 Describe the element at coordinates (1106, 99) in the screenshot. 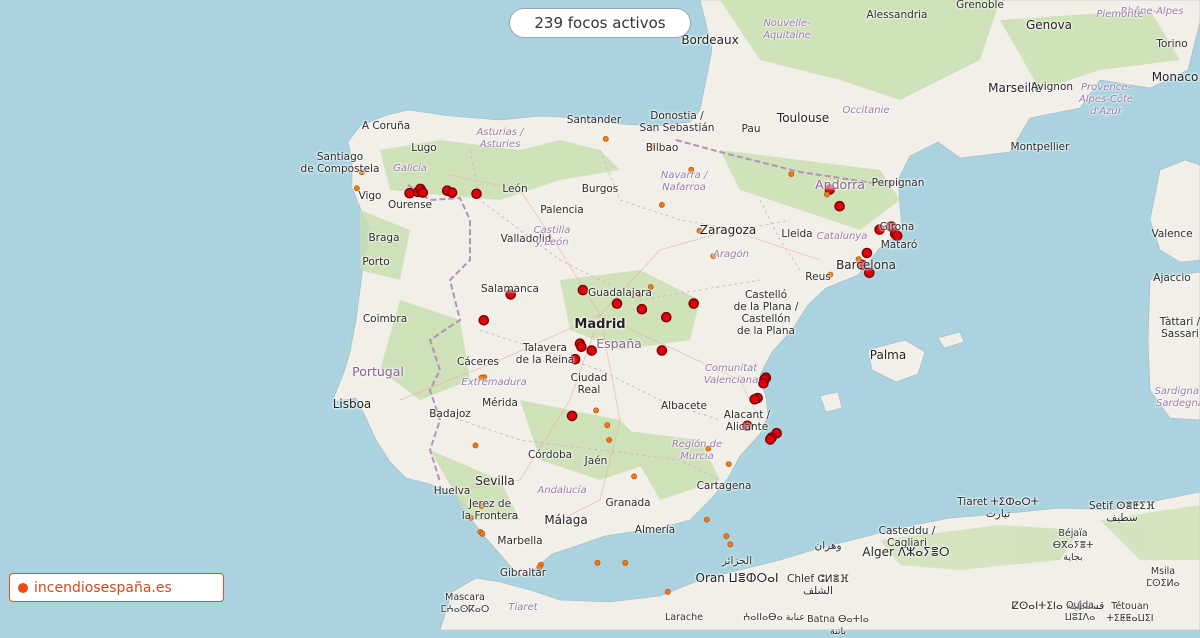

I see `map-label: Provence- Alpes-Côte d'Azur` at that location.